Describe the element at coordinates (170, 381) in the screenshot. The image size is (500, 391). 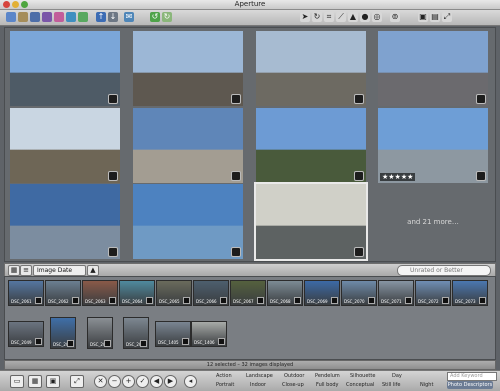
I see `next-button: ▶` at that location.